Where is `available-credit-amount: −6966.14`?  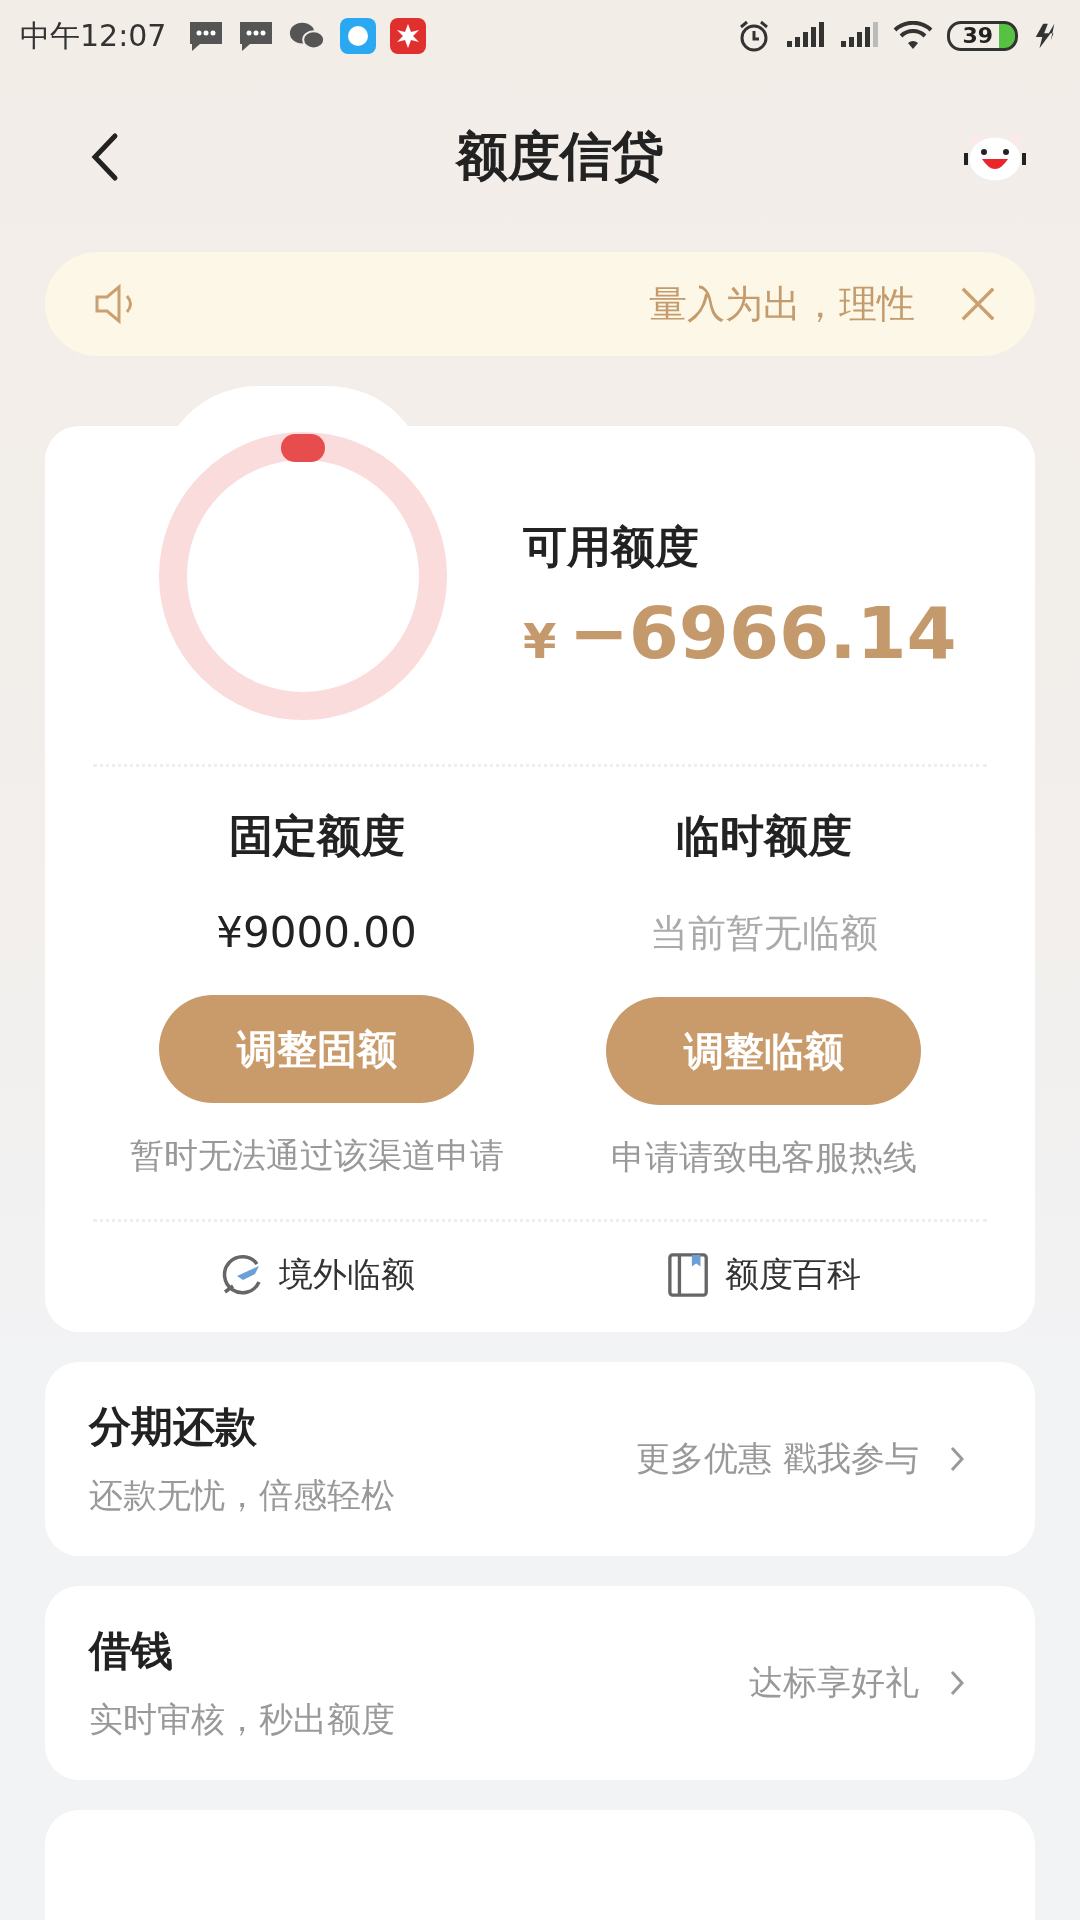 available-credit-amount: −6966.14 is located at coordinates (762, 632).